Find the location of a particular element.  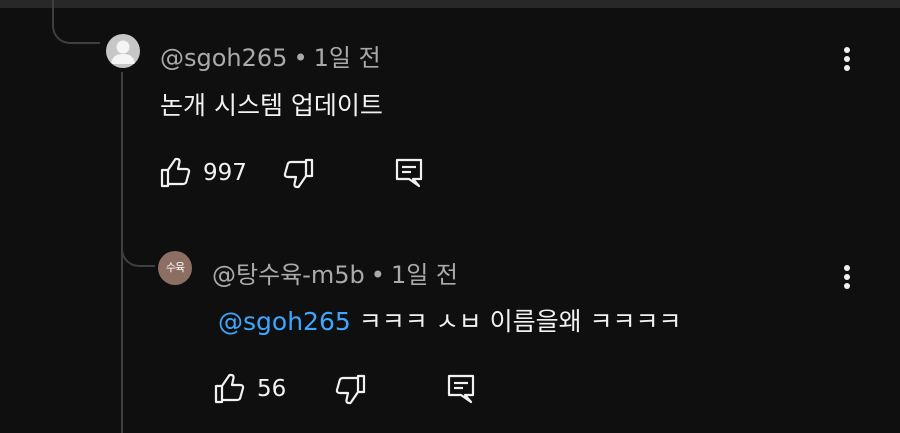

person-silhouette-icon is located at coordinates (123, 52).